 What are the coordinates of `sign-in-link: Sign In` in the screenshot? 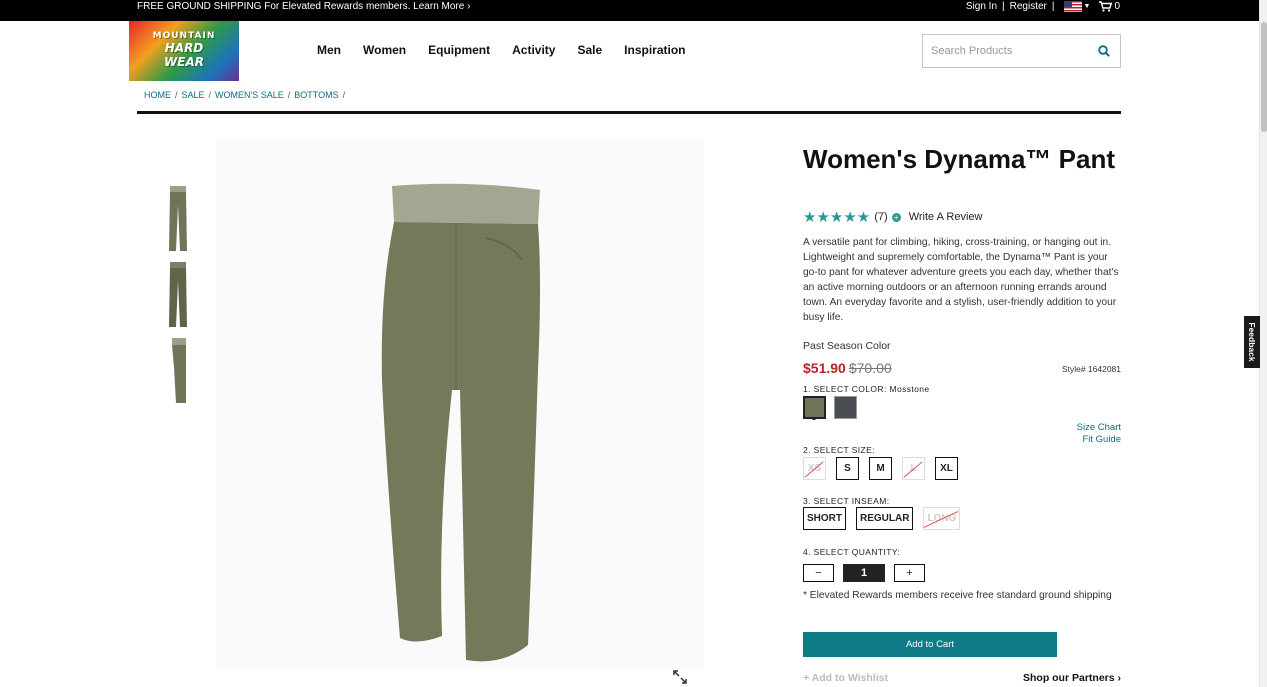 It's located at (981, 6).